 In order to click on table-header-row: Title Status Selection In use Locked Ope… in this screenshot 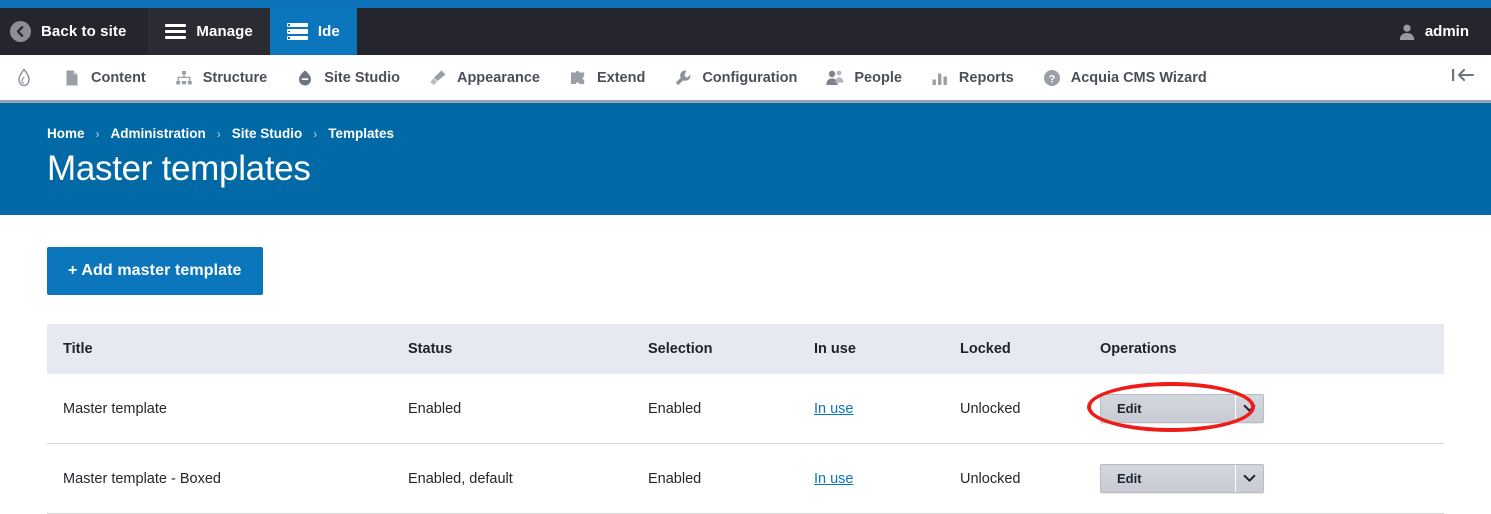, I will do `click(745, 349)`.